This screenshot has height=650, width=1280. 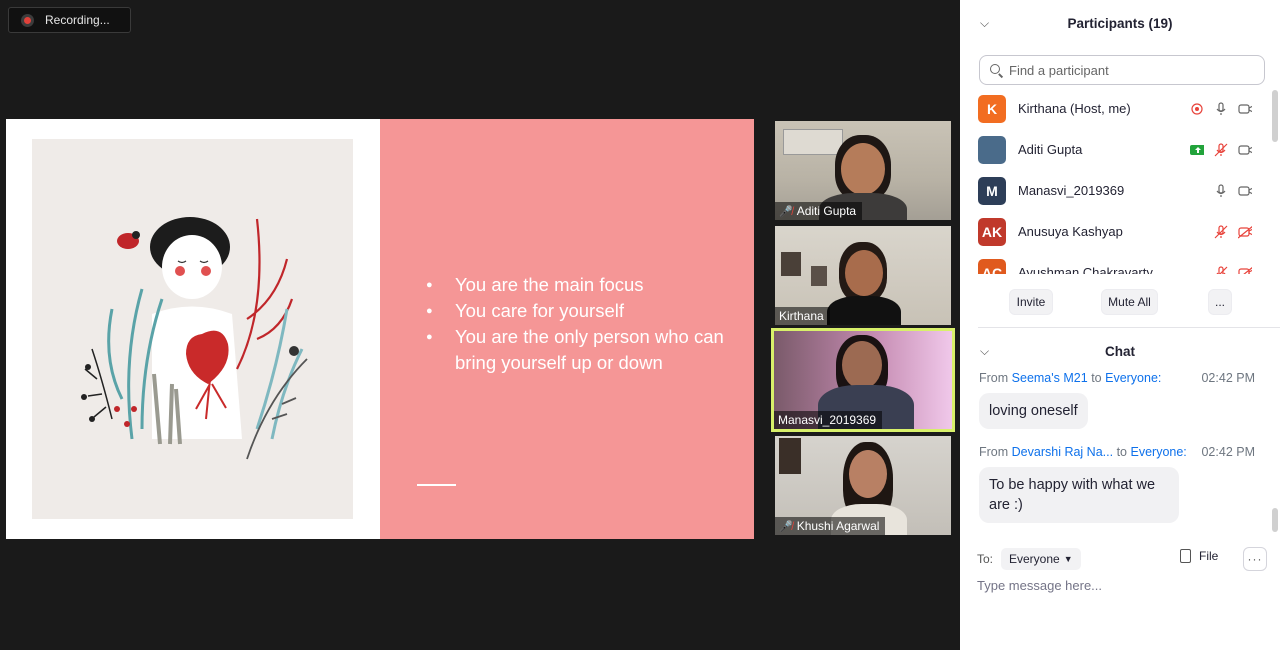 What do you see at coordinates (992, 266) in the screenshot?
I see `avatar: AC` at bounding box center [992, 266].